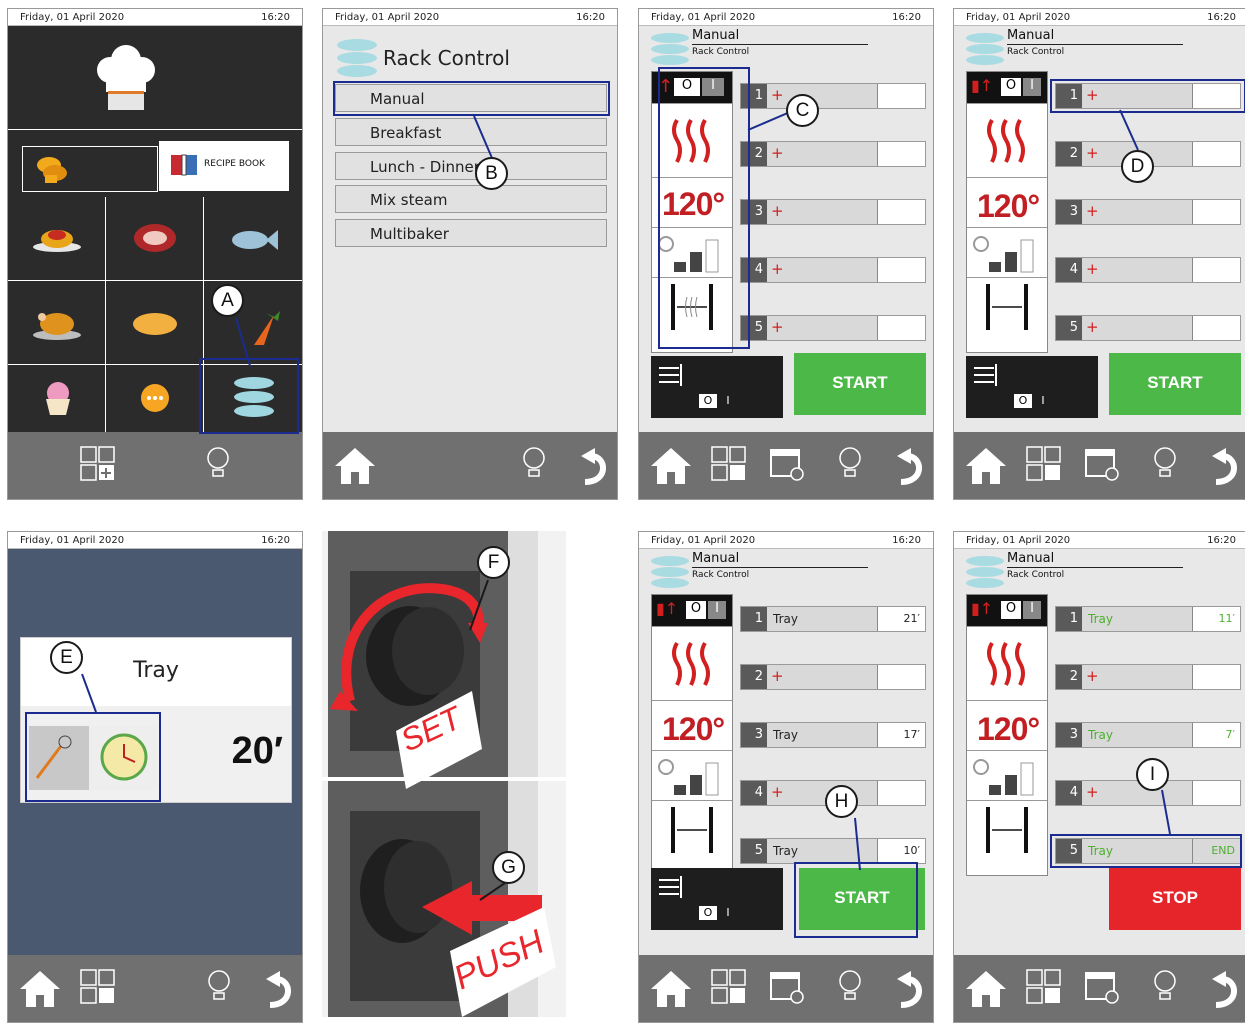  I want to click on callout-c: C, so click(802, 110).